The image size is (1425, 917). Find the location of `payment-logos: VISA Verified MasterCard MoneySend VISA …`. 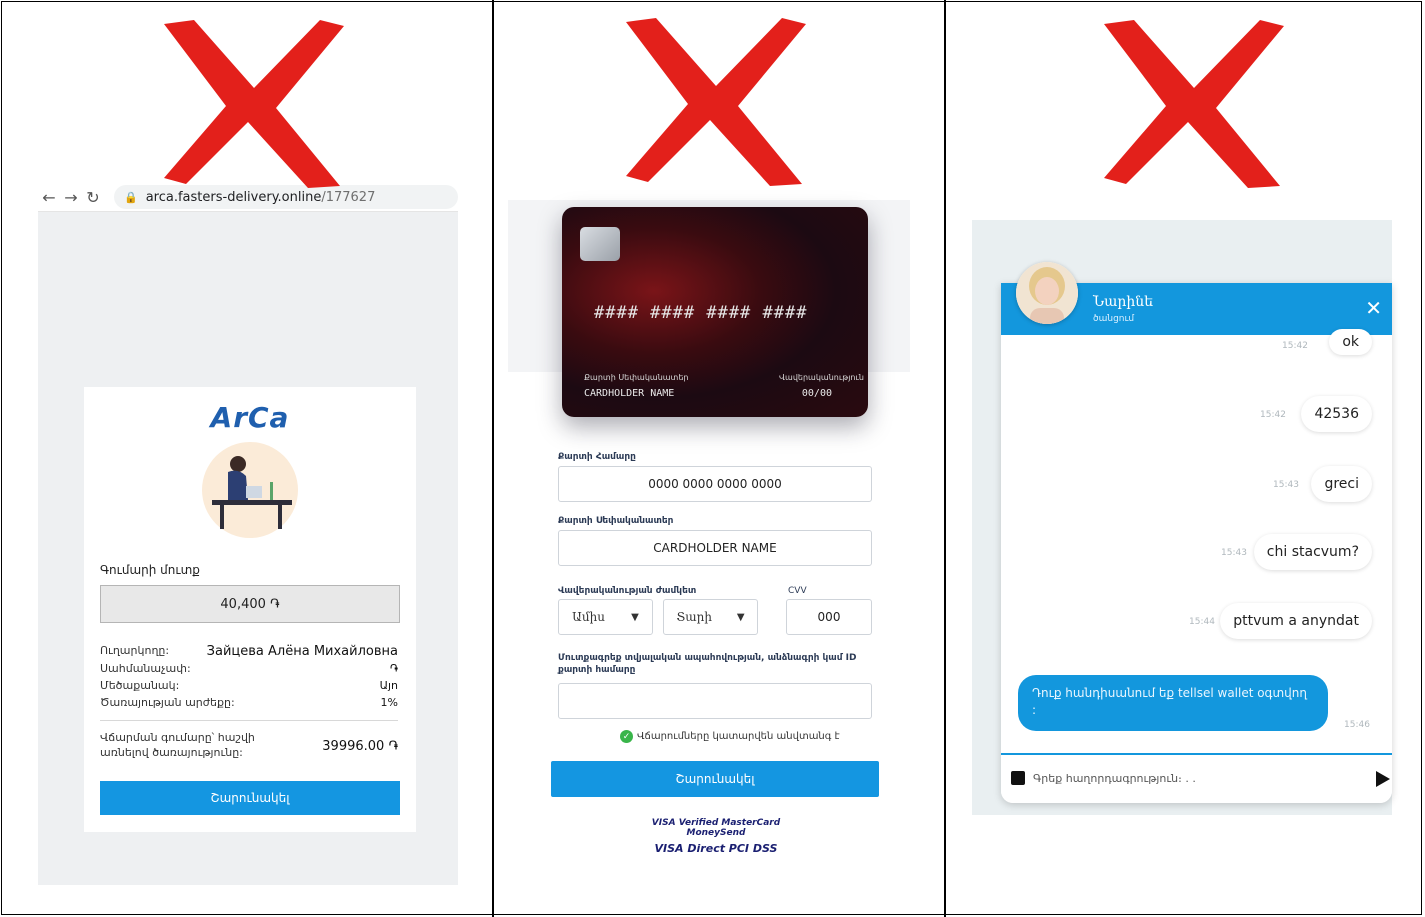

payment-logos: VISA Verified MasterCard MoneySend VISA … is located at coordinates (716, 836).